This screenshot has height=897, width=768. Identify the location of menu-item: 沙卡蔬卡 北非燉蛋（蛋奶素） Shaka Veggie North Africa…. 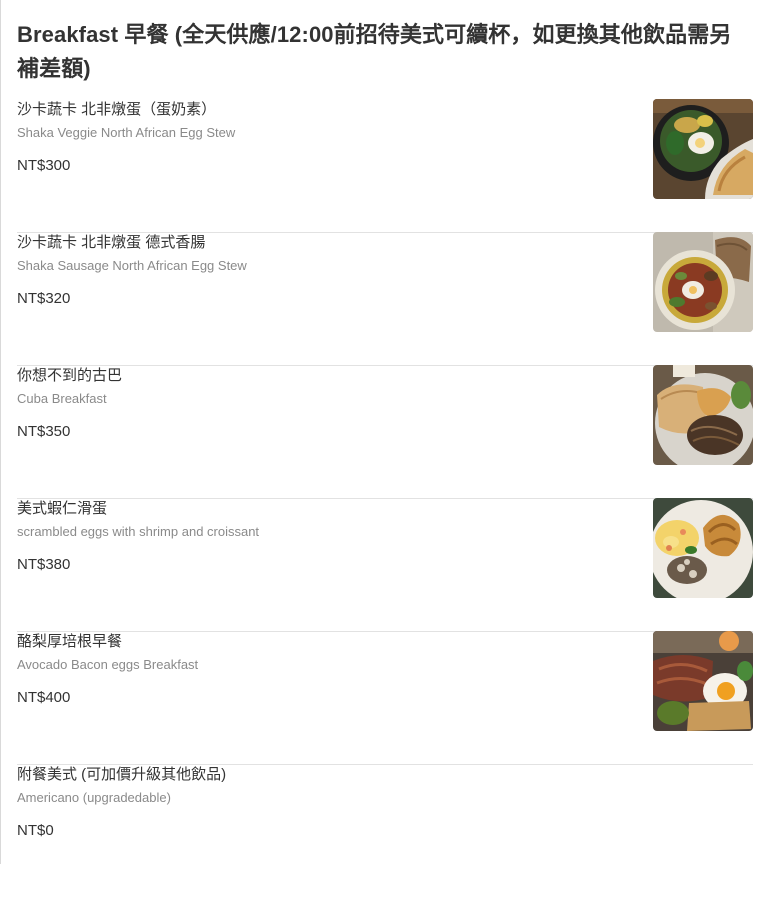
(385, 166).